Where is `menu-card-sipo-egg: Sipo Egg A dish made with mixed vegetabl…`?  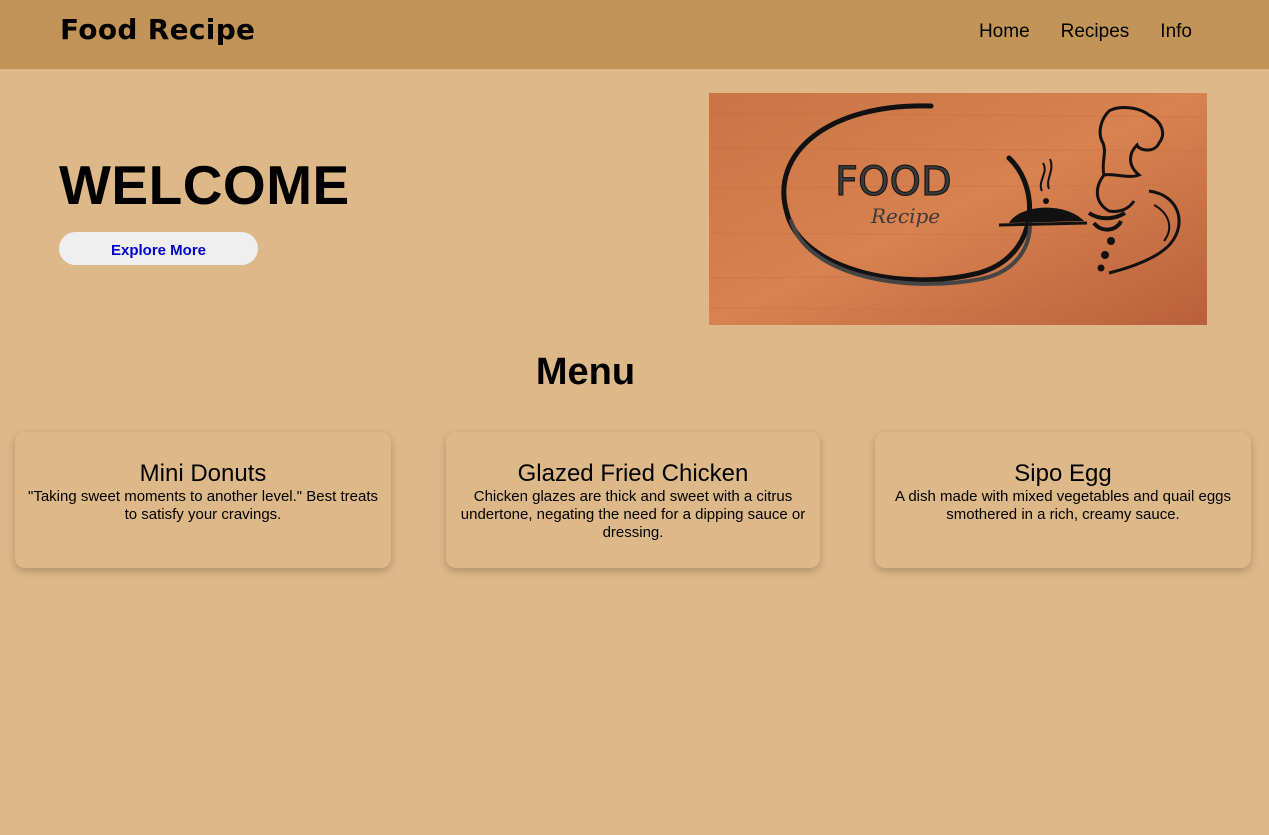
menu-card-sipo-egg: Sipo Egg A dish made with mixed vegetabl… is located at coordinates (1063, 500).